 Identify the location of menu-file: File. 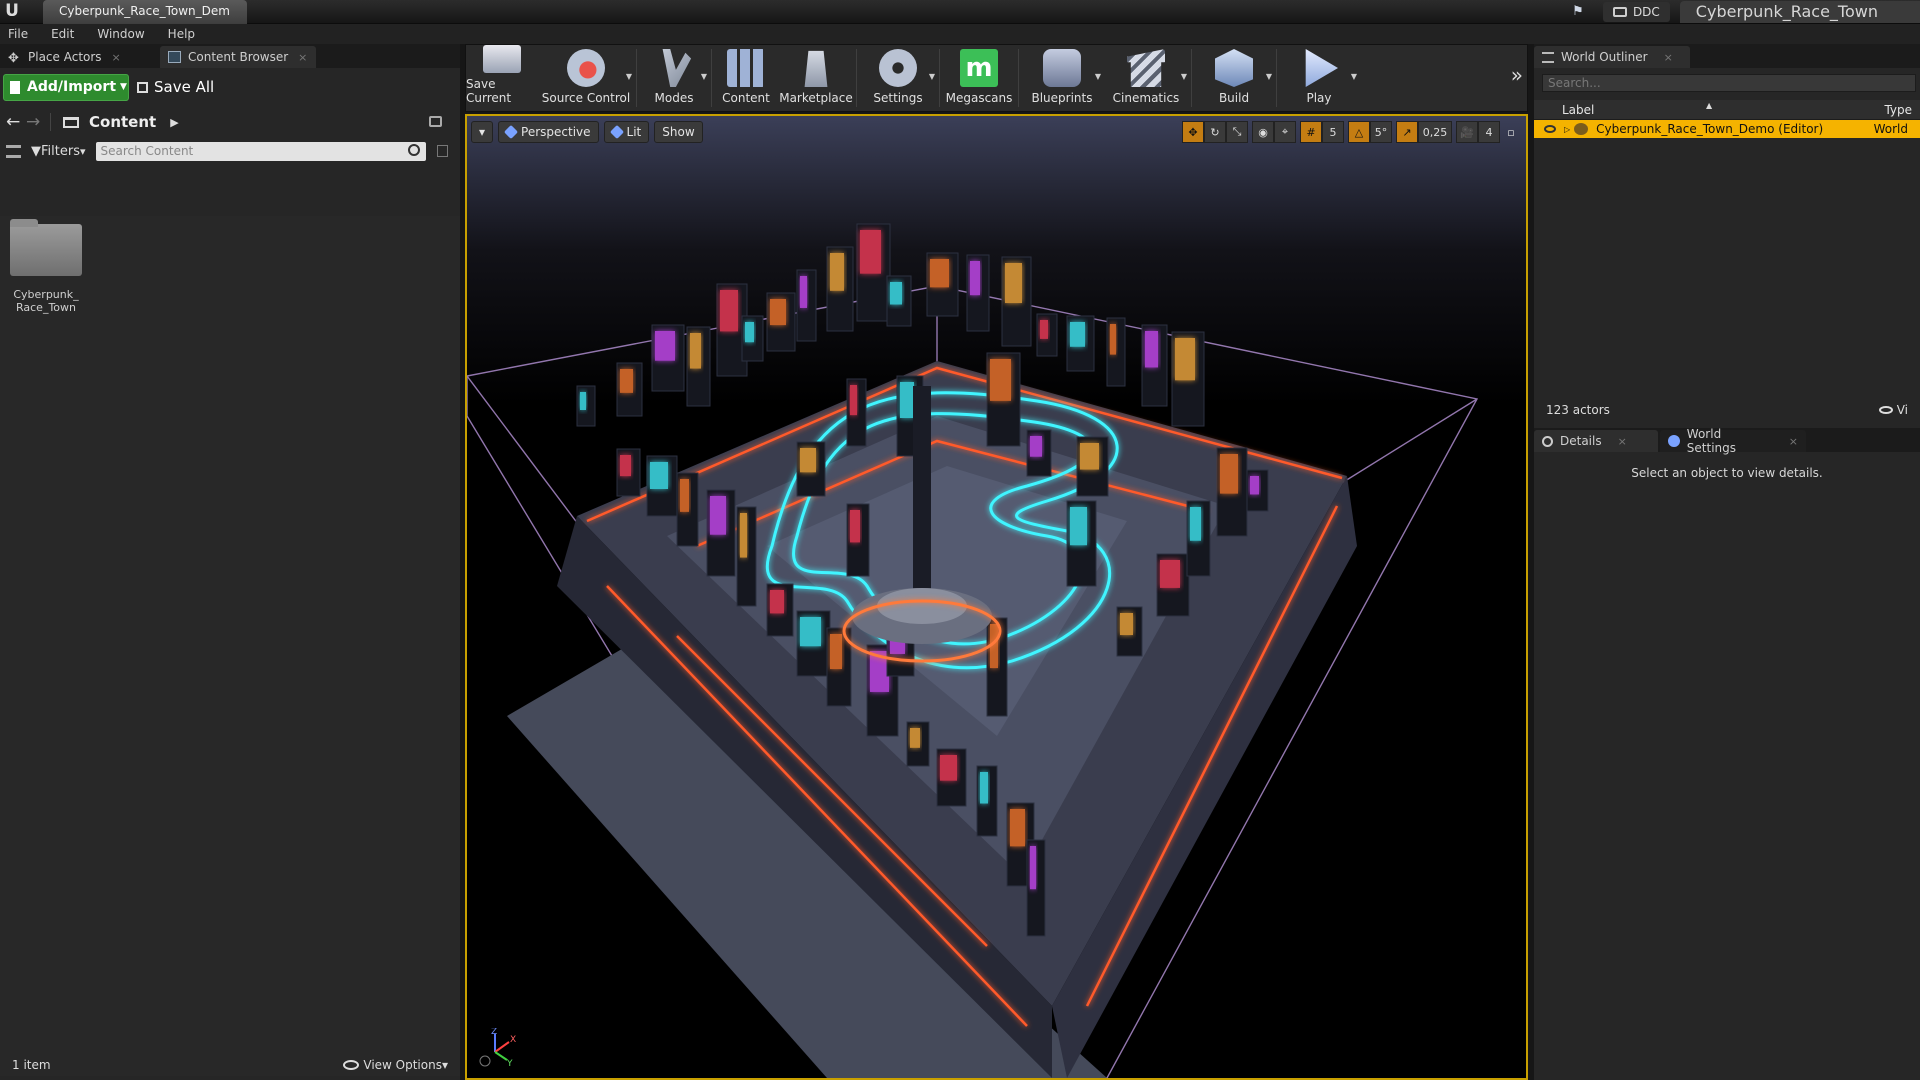
(18, 34).